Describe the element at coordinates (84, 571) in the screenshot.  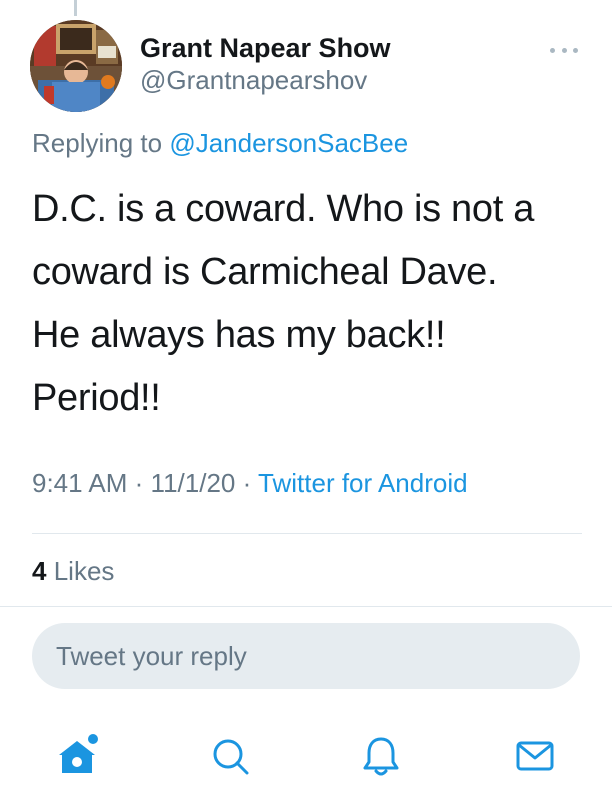
I see `likes-label: Likes` at that location.